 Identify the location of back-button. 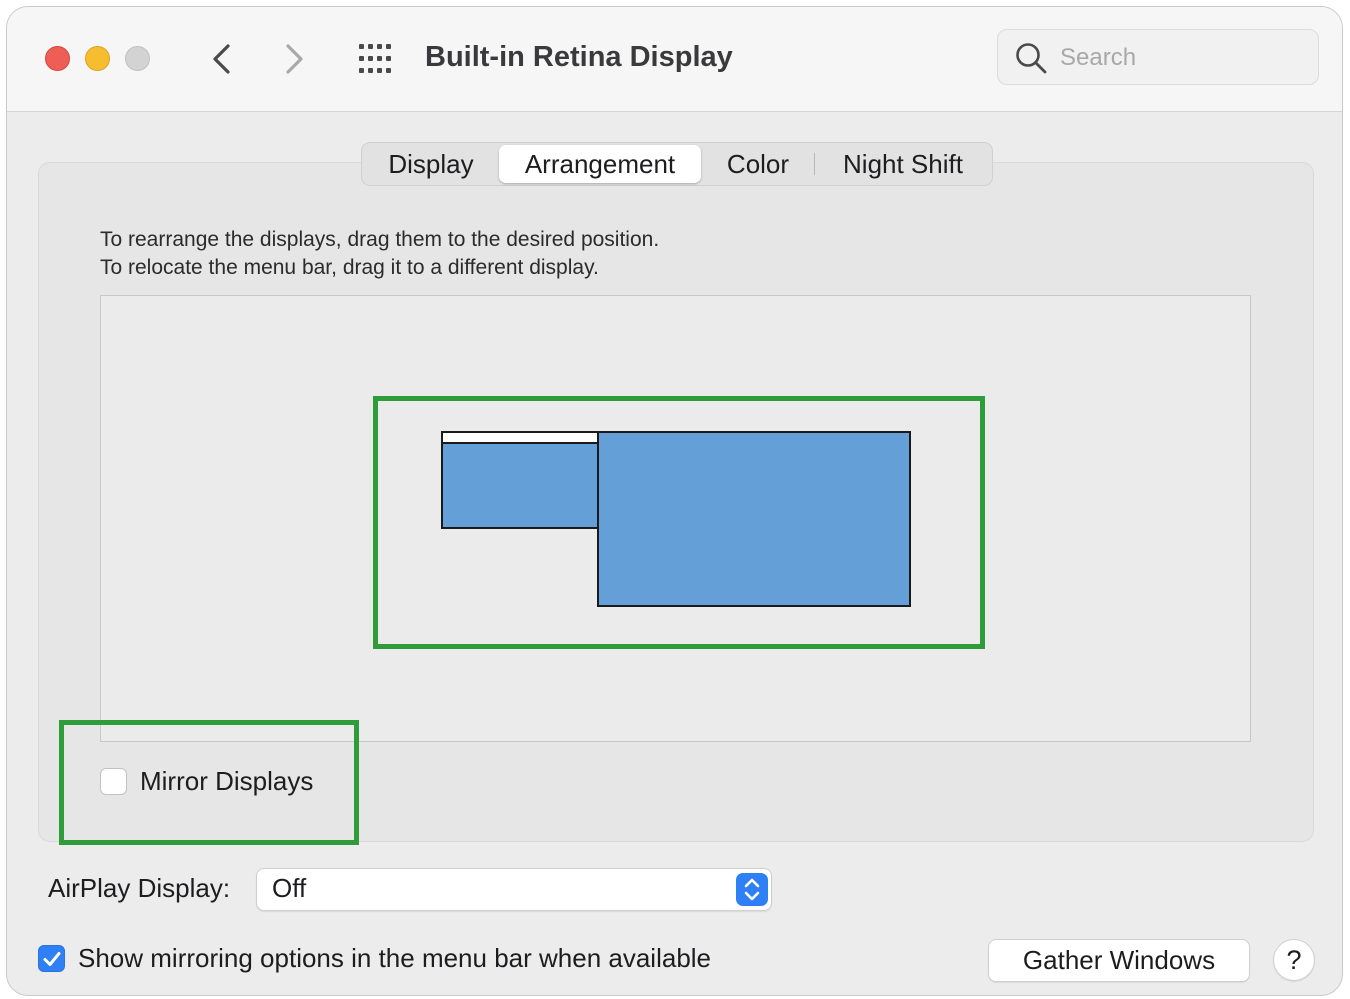
(222, 59).